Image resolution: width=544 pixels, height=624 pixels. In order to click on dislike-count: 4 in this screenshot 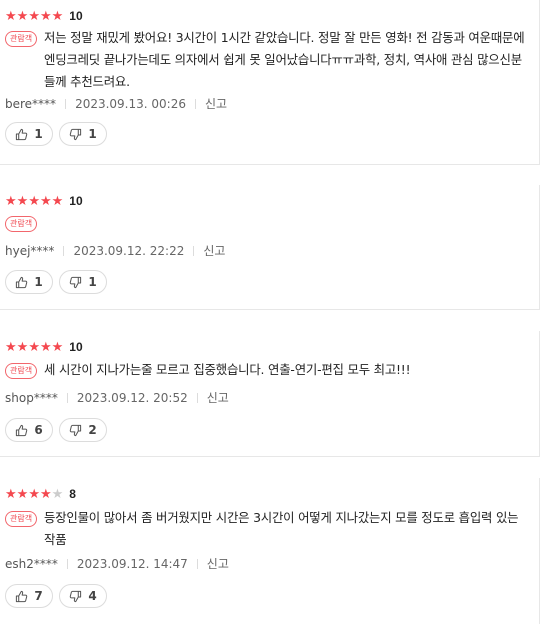, I will do `click(92, 596)`.